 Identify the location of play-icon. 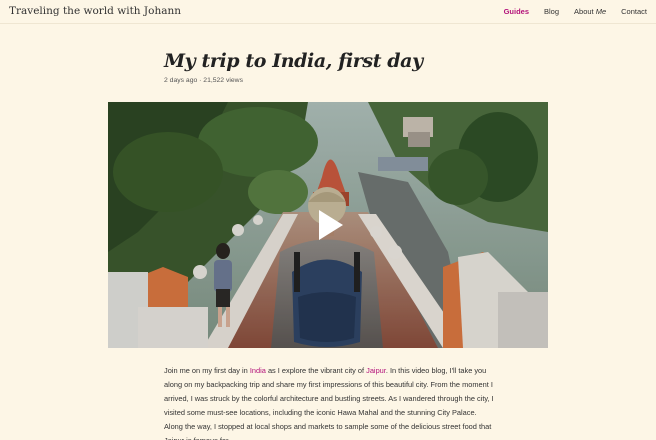
(328, 225).